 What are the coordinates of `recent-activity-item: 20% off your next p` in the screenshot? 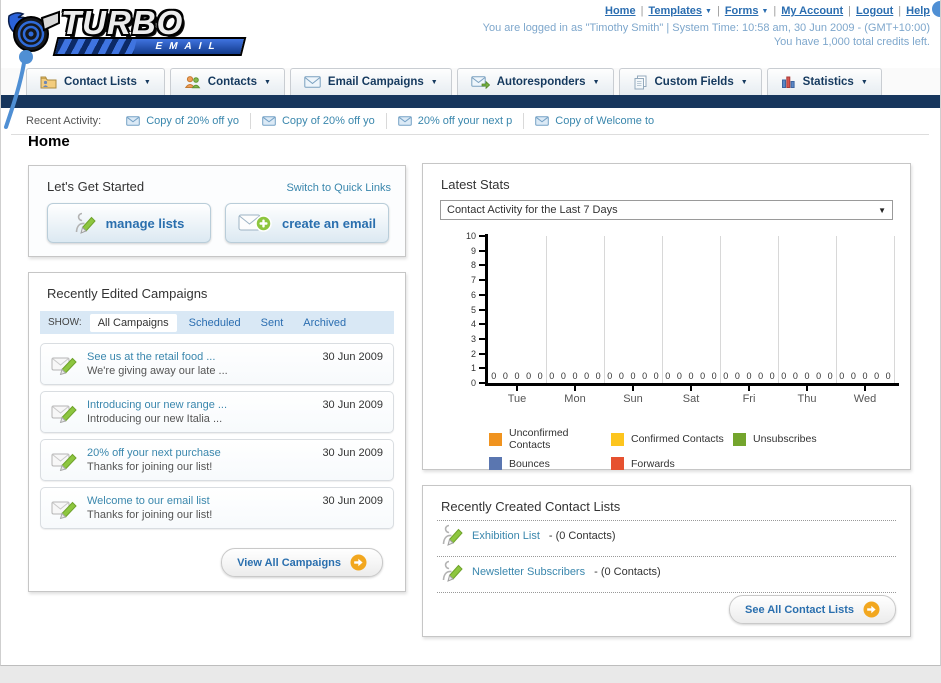 It's located at (454, 120).